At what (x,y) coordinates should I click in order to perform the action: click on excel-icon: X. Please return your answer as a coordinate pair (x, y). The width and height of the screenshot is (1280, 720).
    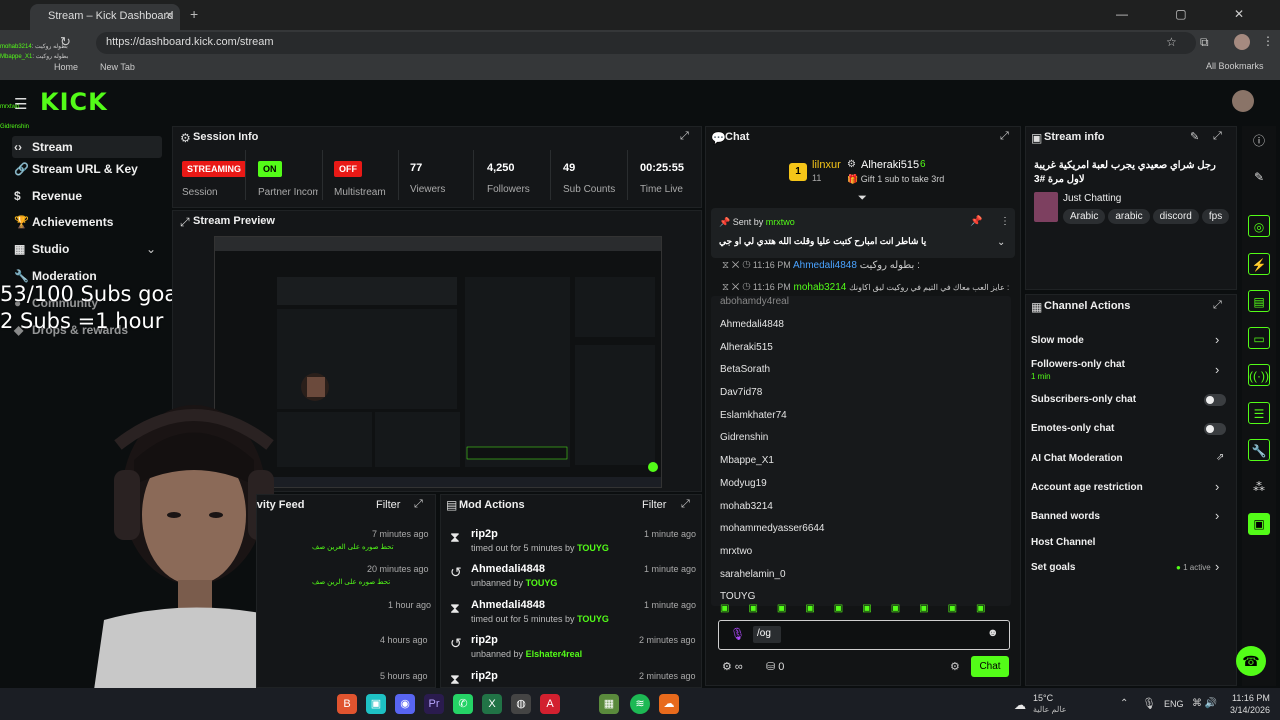
    Looking at the image, I should click on (492, 704).